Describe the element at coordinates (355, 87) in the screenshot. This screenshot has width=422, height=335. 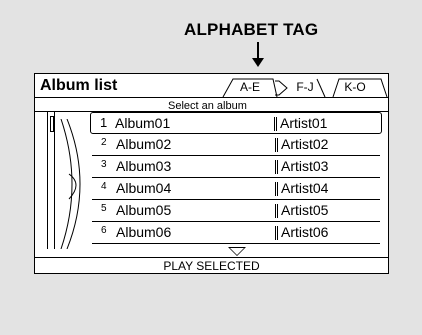
I see `tab-k-o: K-O` at that location.